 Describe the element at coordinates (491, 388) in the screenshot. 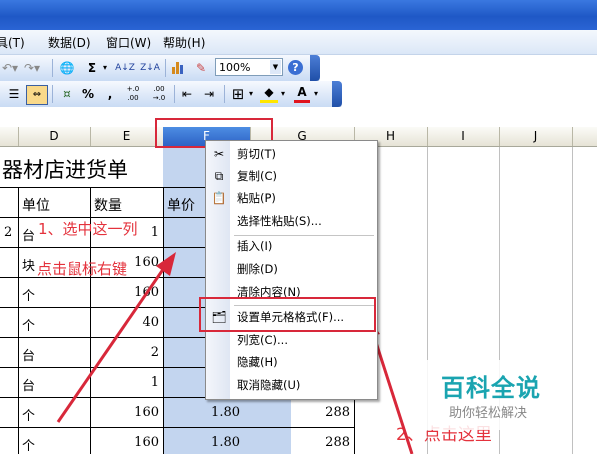

I see `watermark-title: 百科全说` at that location.